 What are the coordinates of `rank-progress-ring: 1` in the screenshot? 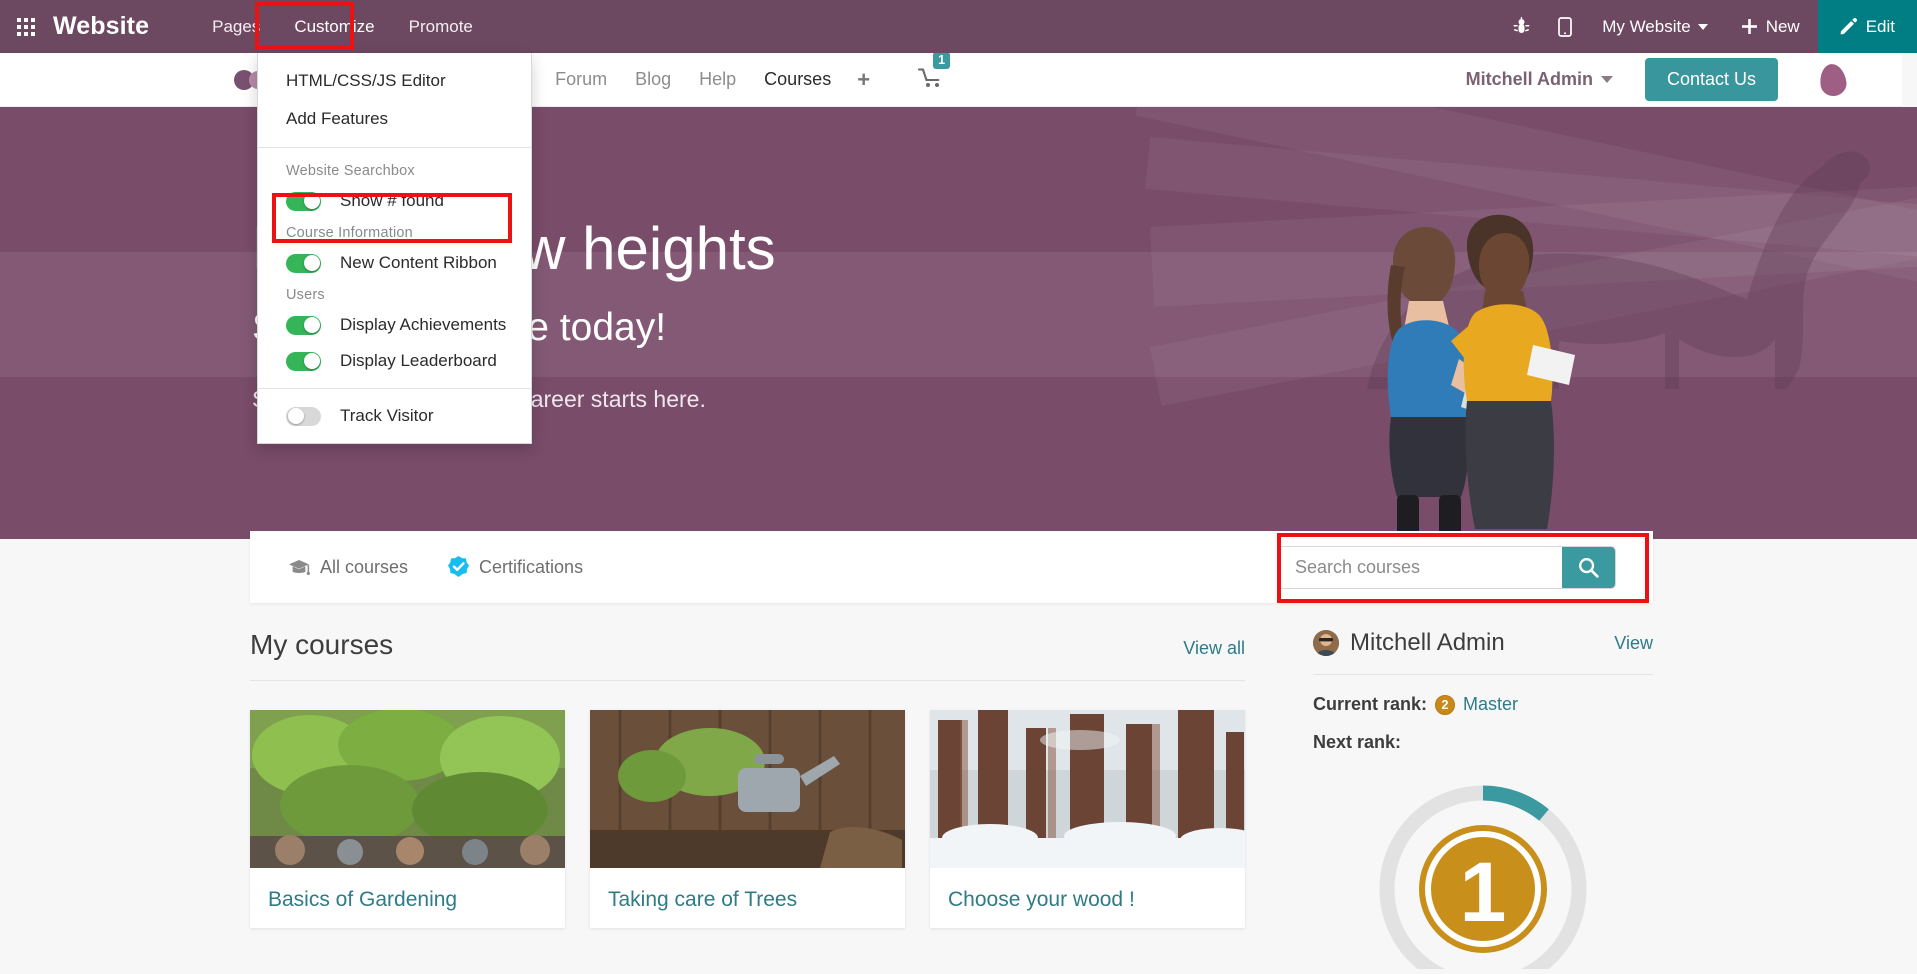 It's located at (1483, 879).